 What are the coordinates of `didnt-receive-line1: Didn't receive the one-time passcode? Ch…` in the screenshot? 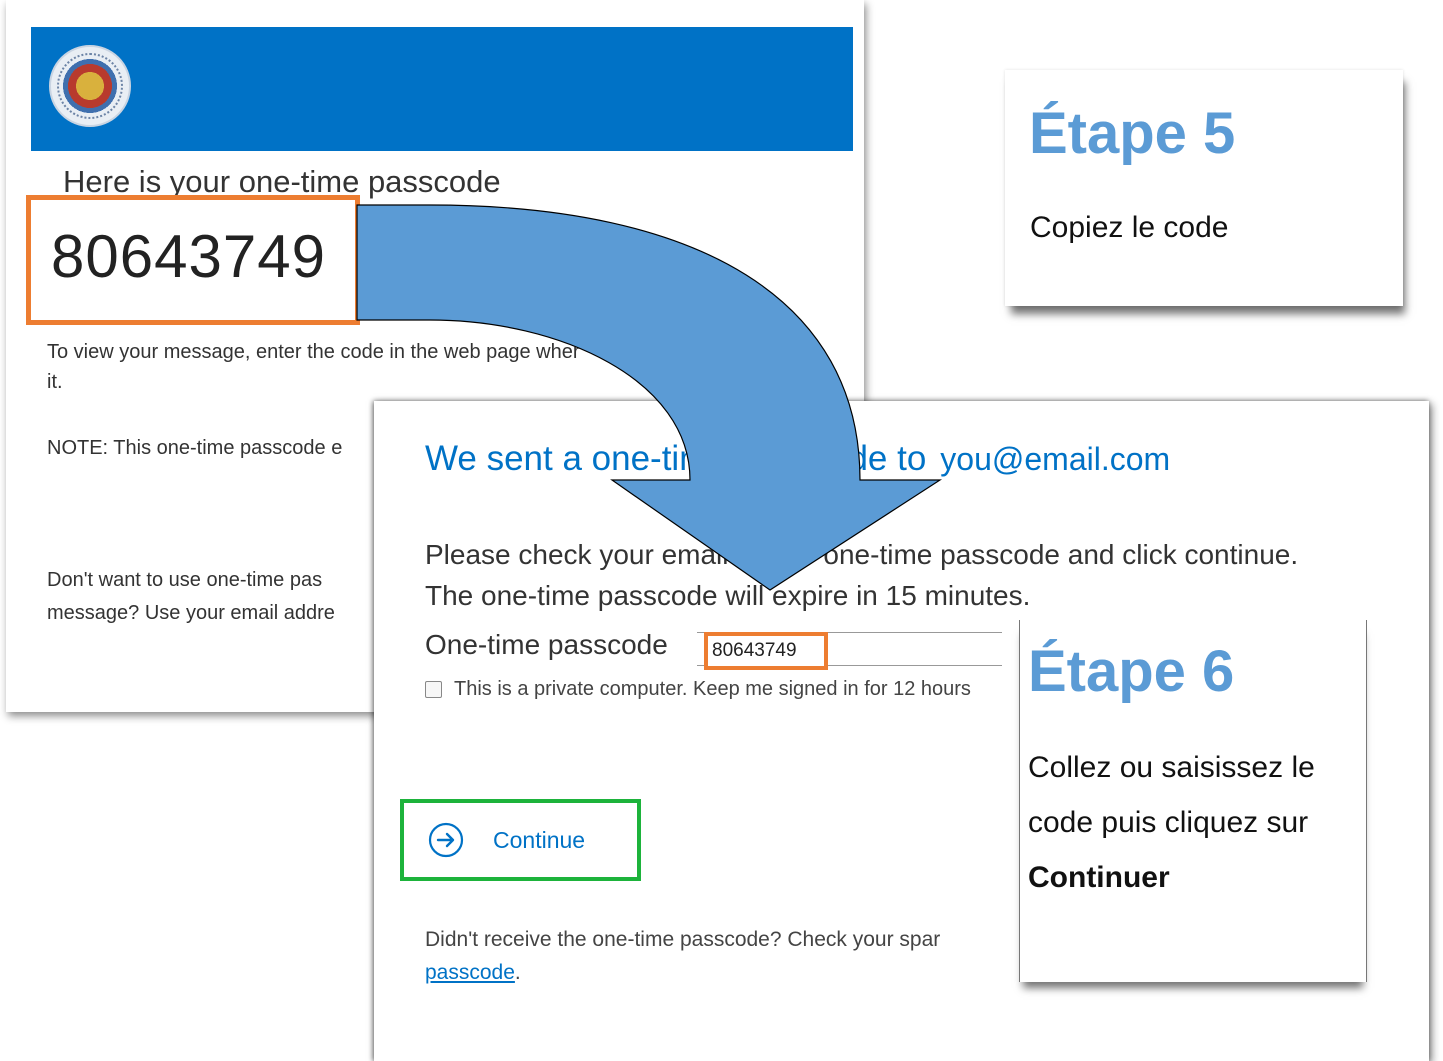 It's located at (683, 939).